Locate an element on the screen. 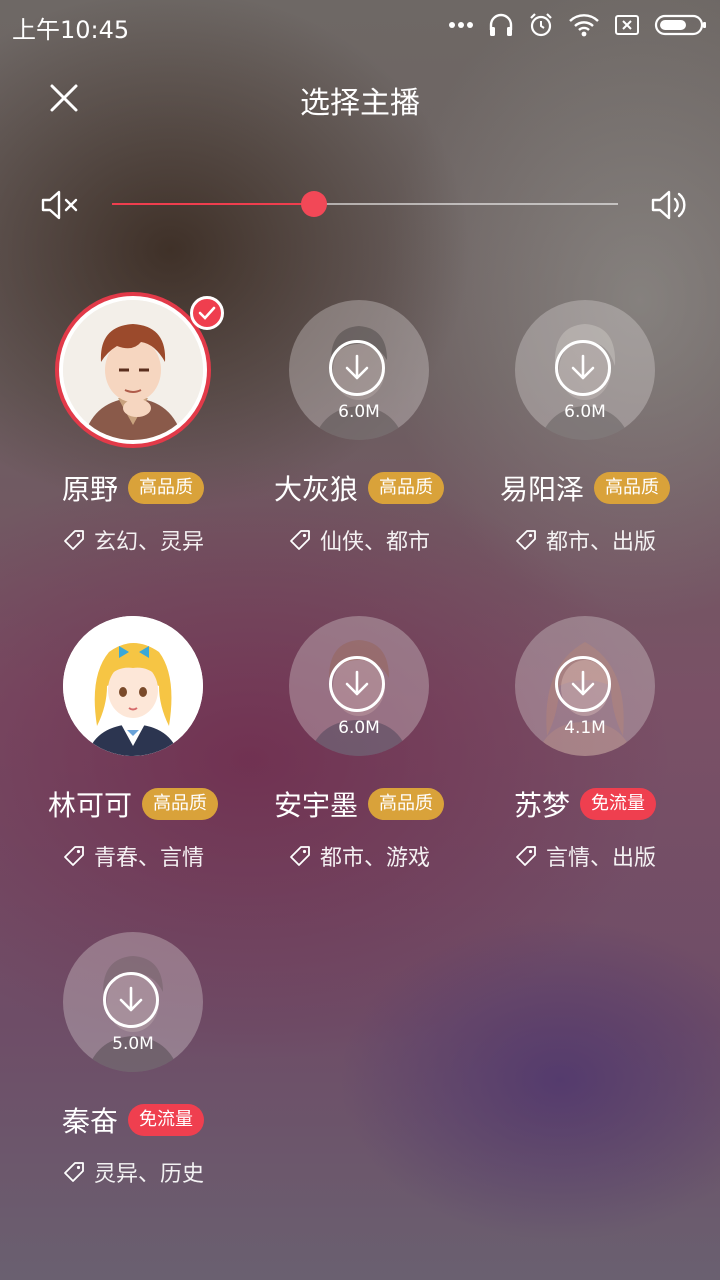  anchor-name: 秦奋 is located at coordinates (89, 1121).